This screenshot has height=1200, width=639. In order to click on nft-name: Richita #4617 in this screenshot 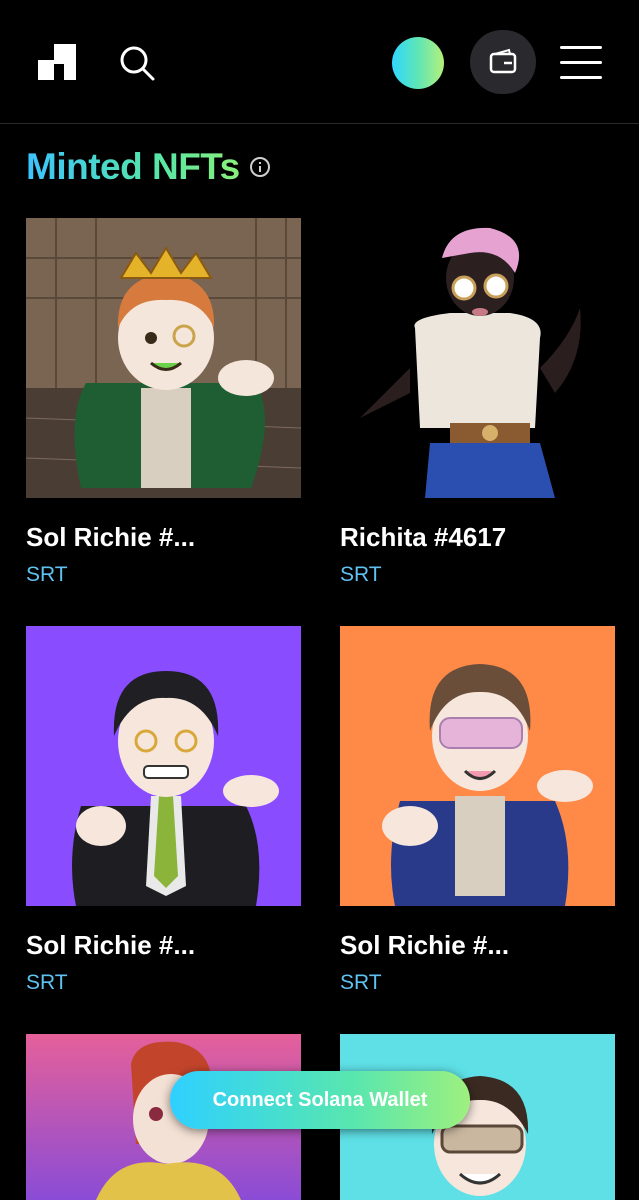, I will do `click(423, 537)`.